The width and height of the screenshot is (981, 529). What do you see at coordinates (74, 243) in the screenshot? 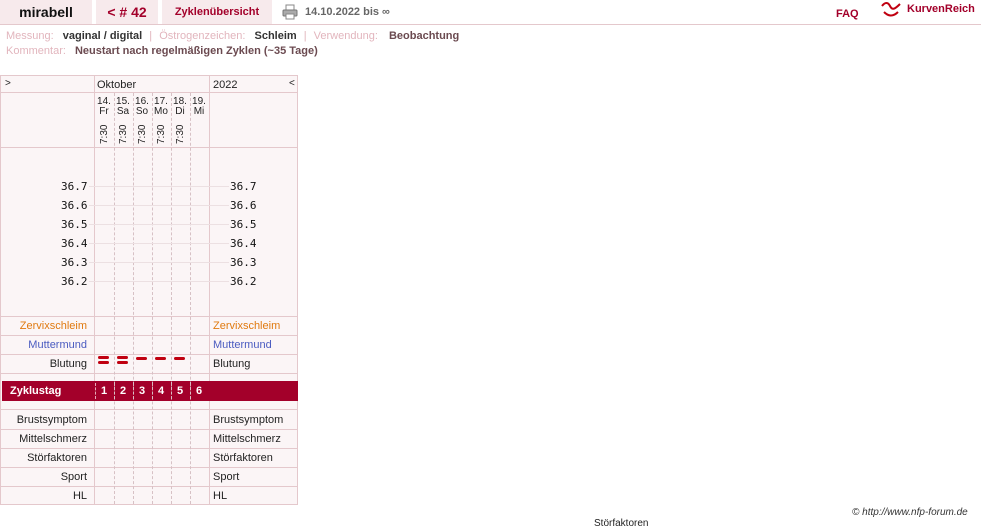
I see `temperature-label: 36.4` at bounding box center [74, 243].